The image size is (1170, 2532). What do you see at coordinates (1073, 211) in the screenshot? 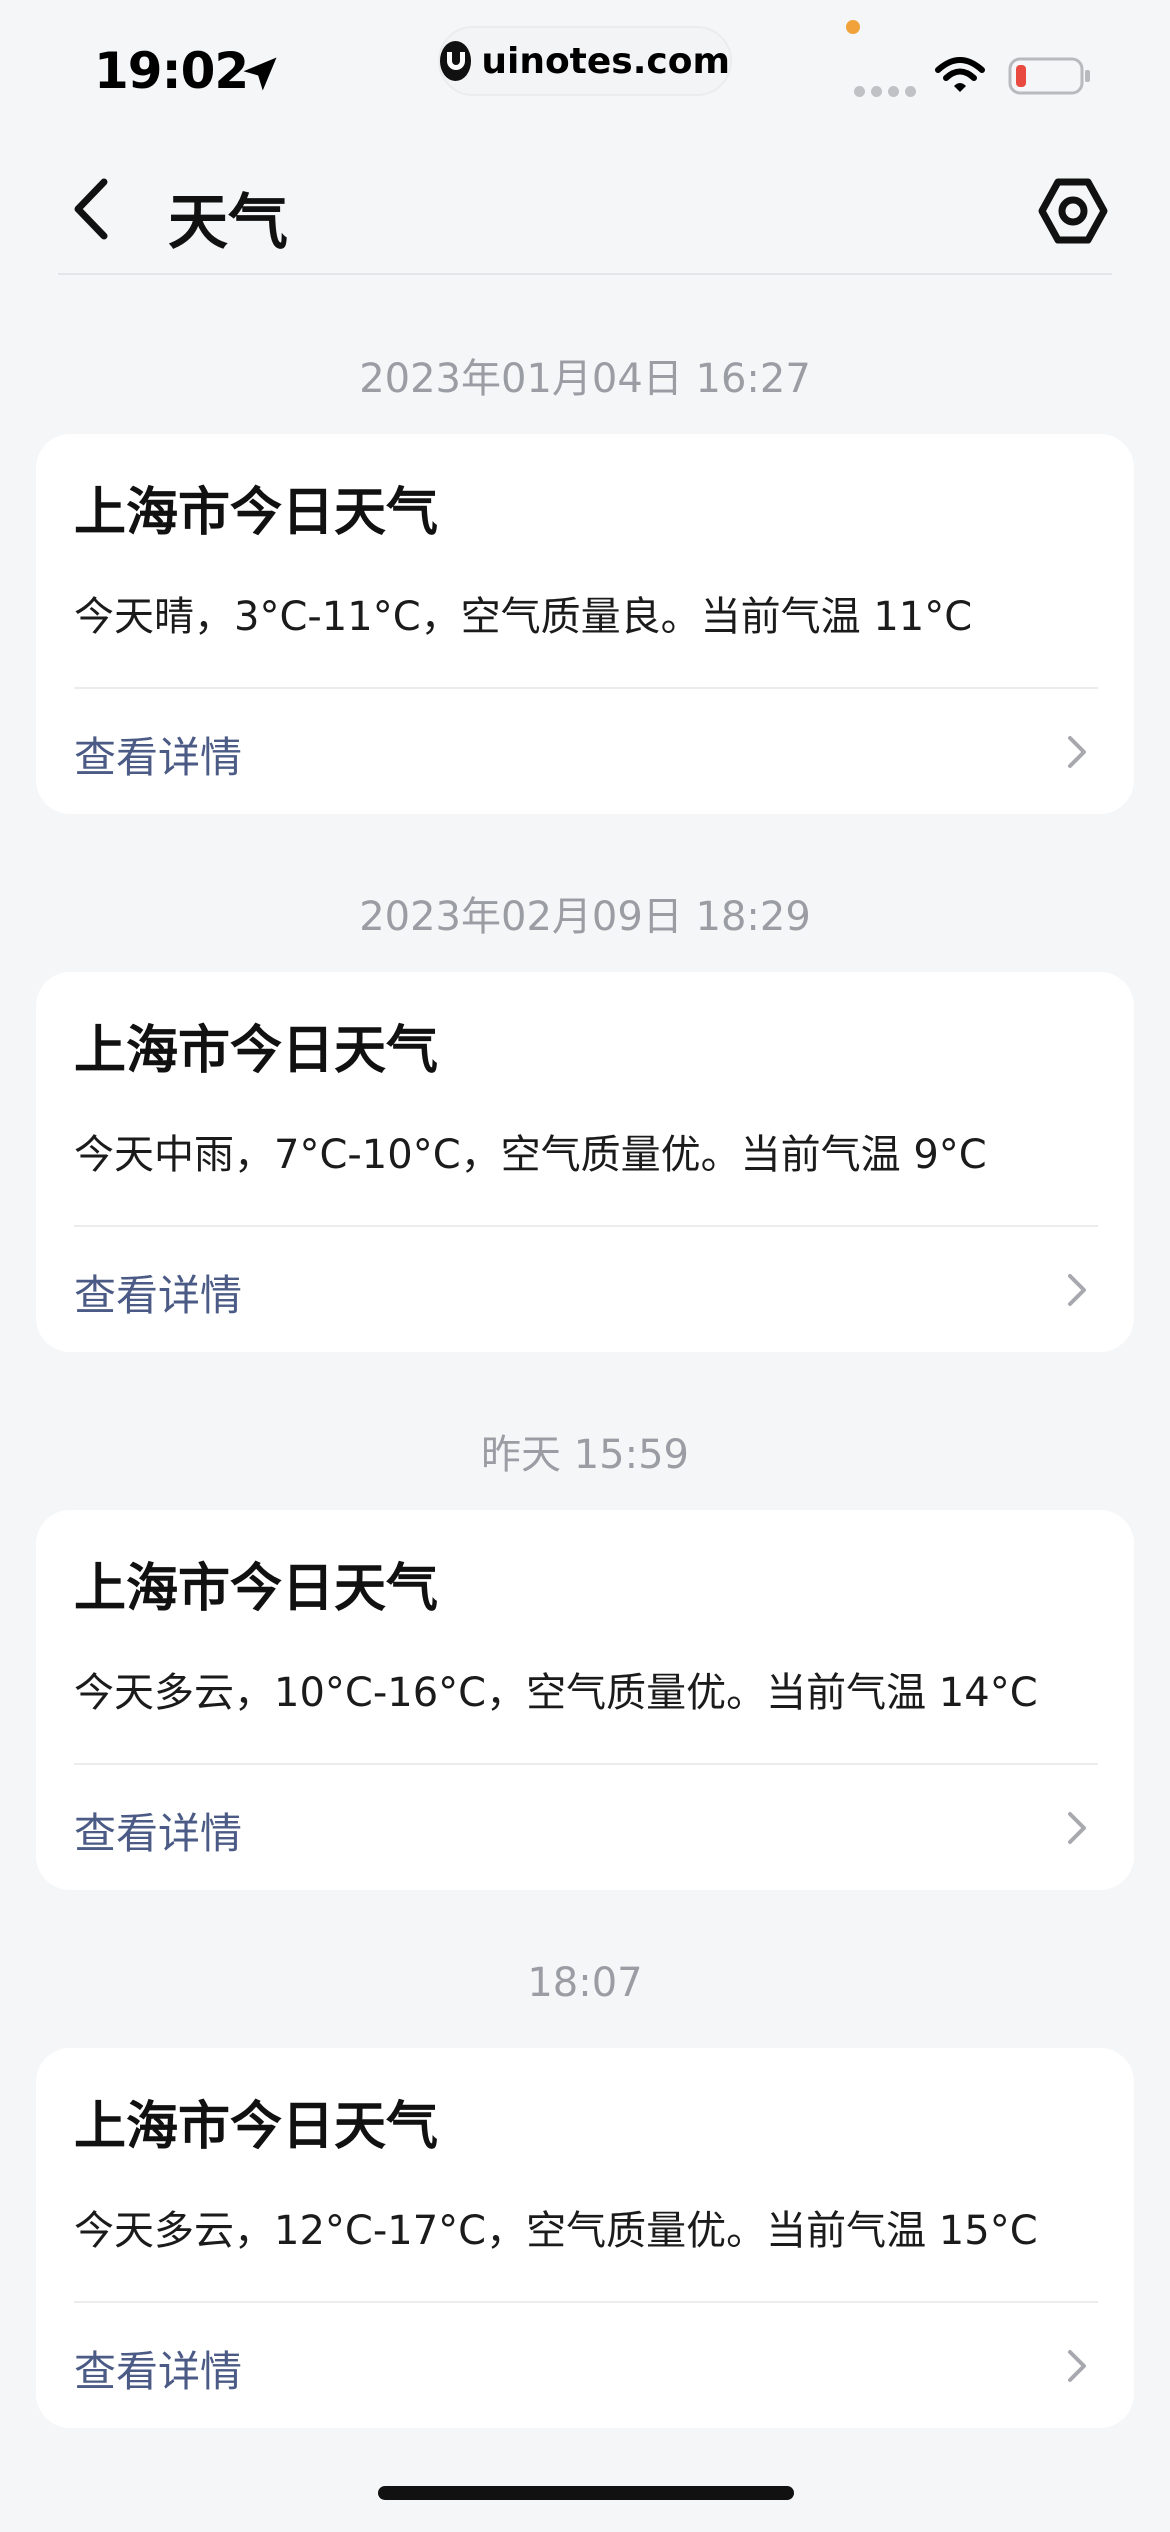
I see `settings-hexagon-icon` at bounding box center [1073, 211].